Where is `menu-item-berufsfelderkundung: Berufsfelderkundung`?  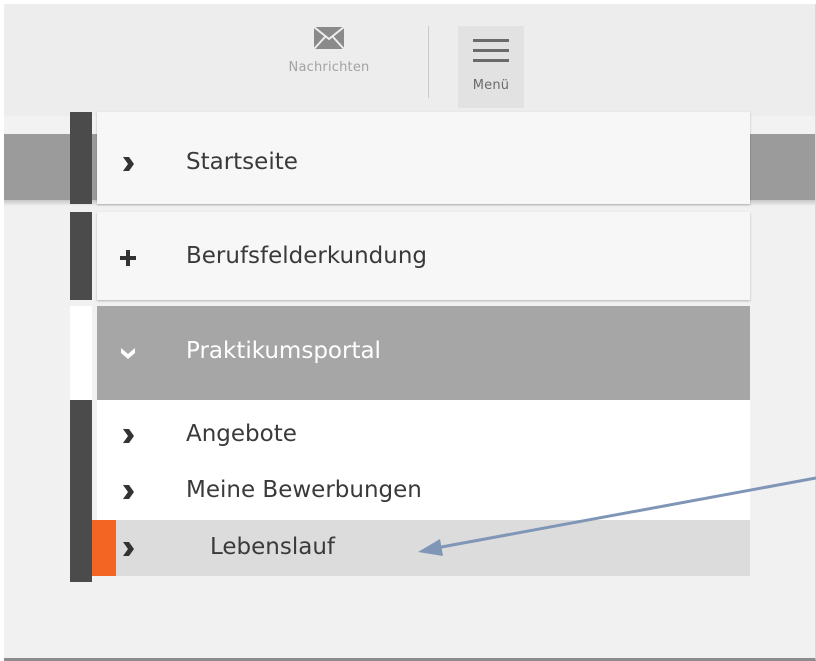 menu-item-berufsfelderkundung: Berufsfelderkundung is located at coordinates (410, 256).